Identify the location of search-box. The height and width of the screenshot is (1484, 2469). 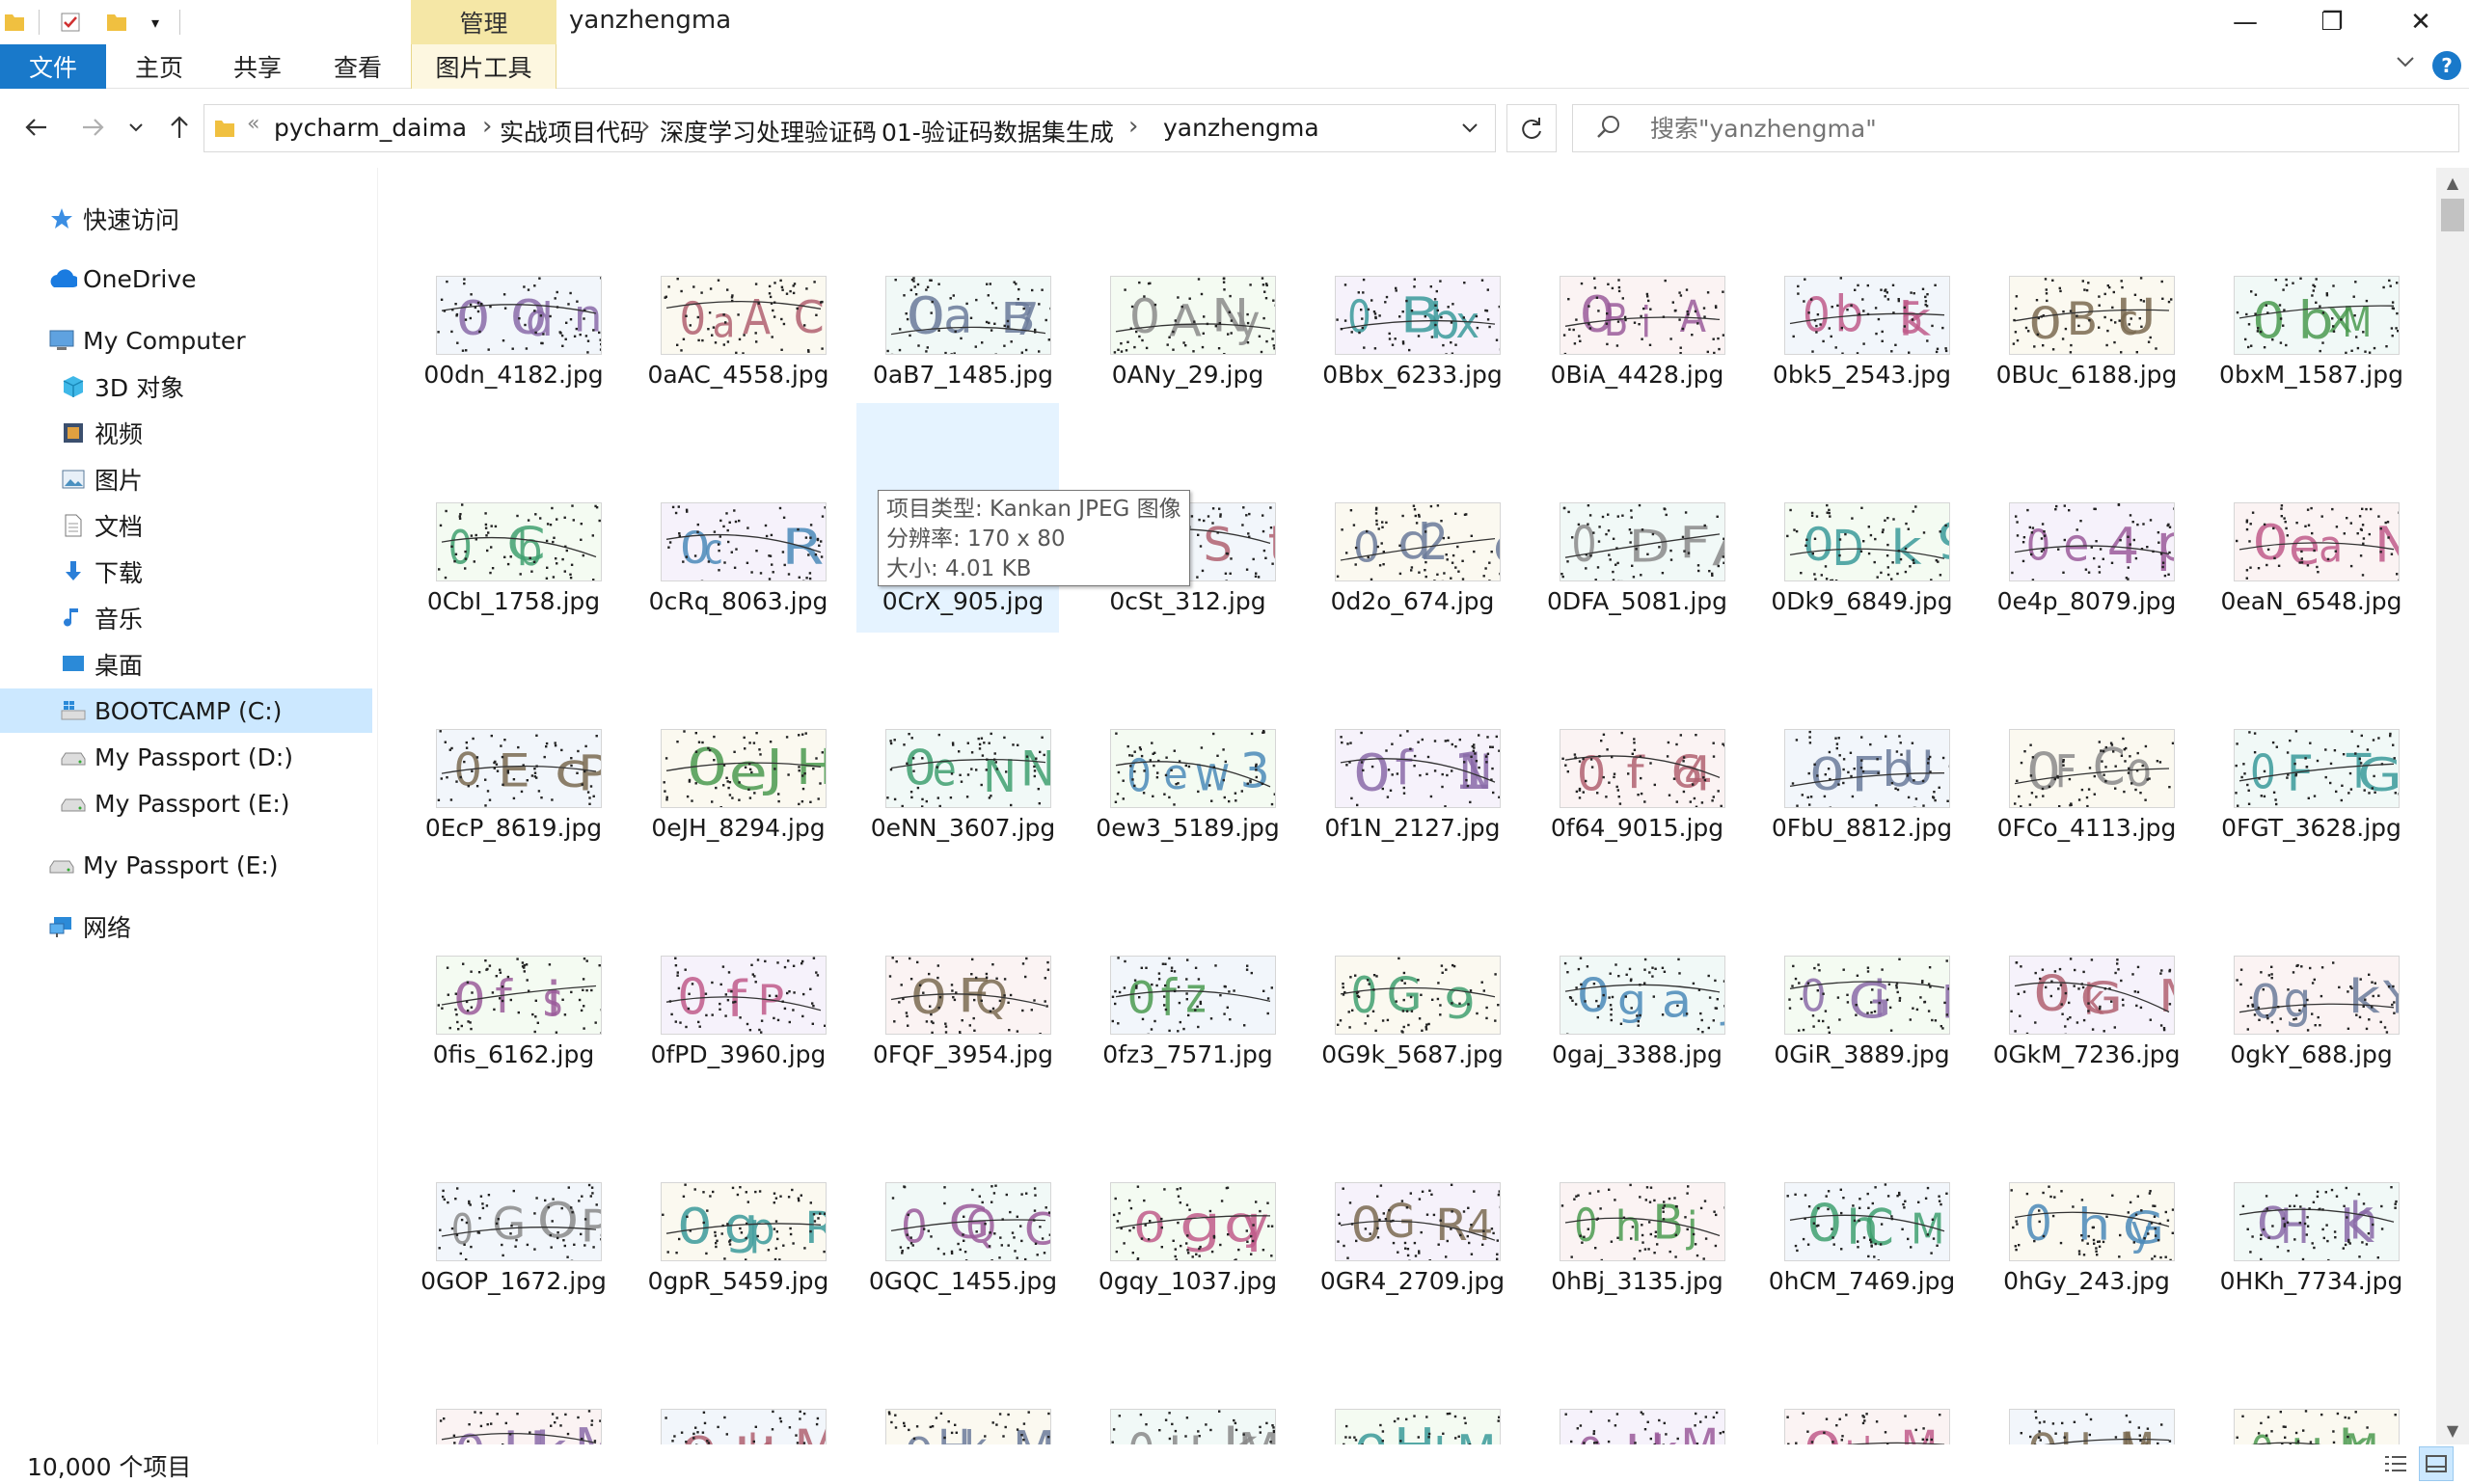
(2015, 128).